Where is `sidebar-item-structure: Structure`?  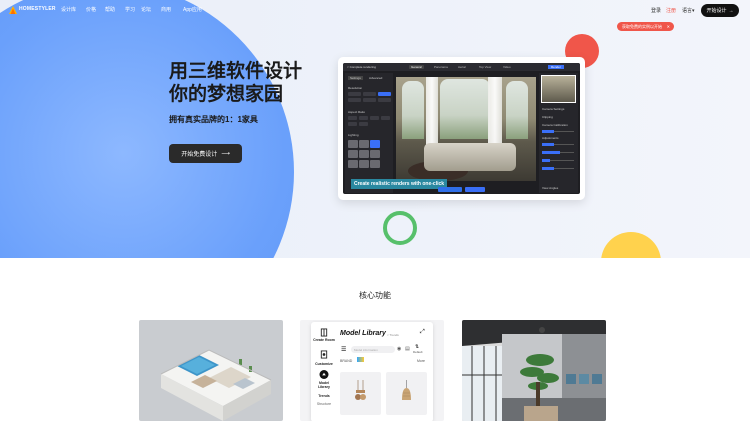 sidebar-item-structure: Structure is located at coordinates (324, 404).